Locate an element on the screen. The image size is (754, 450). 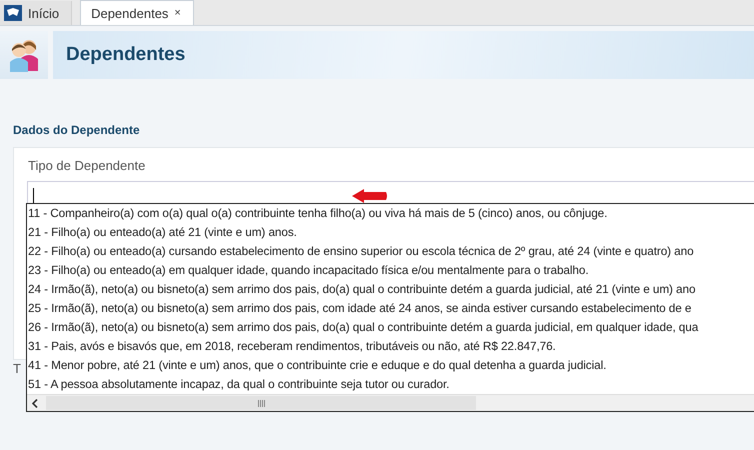
dropdown-option: 21 - Filho(a) ou enteado(a) até 21 (vinte e um) anos. is located at coordinates (390, 232).